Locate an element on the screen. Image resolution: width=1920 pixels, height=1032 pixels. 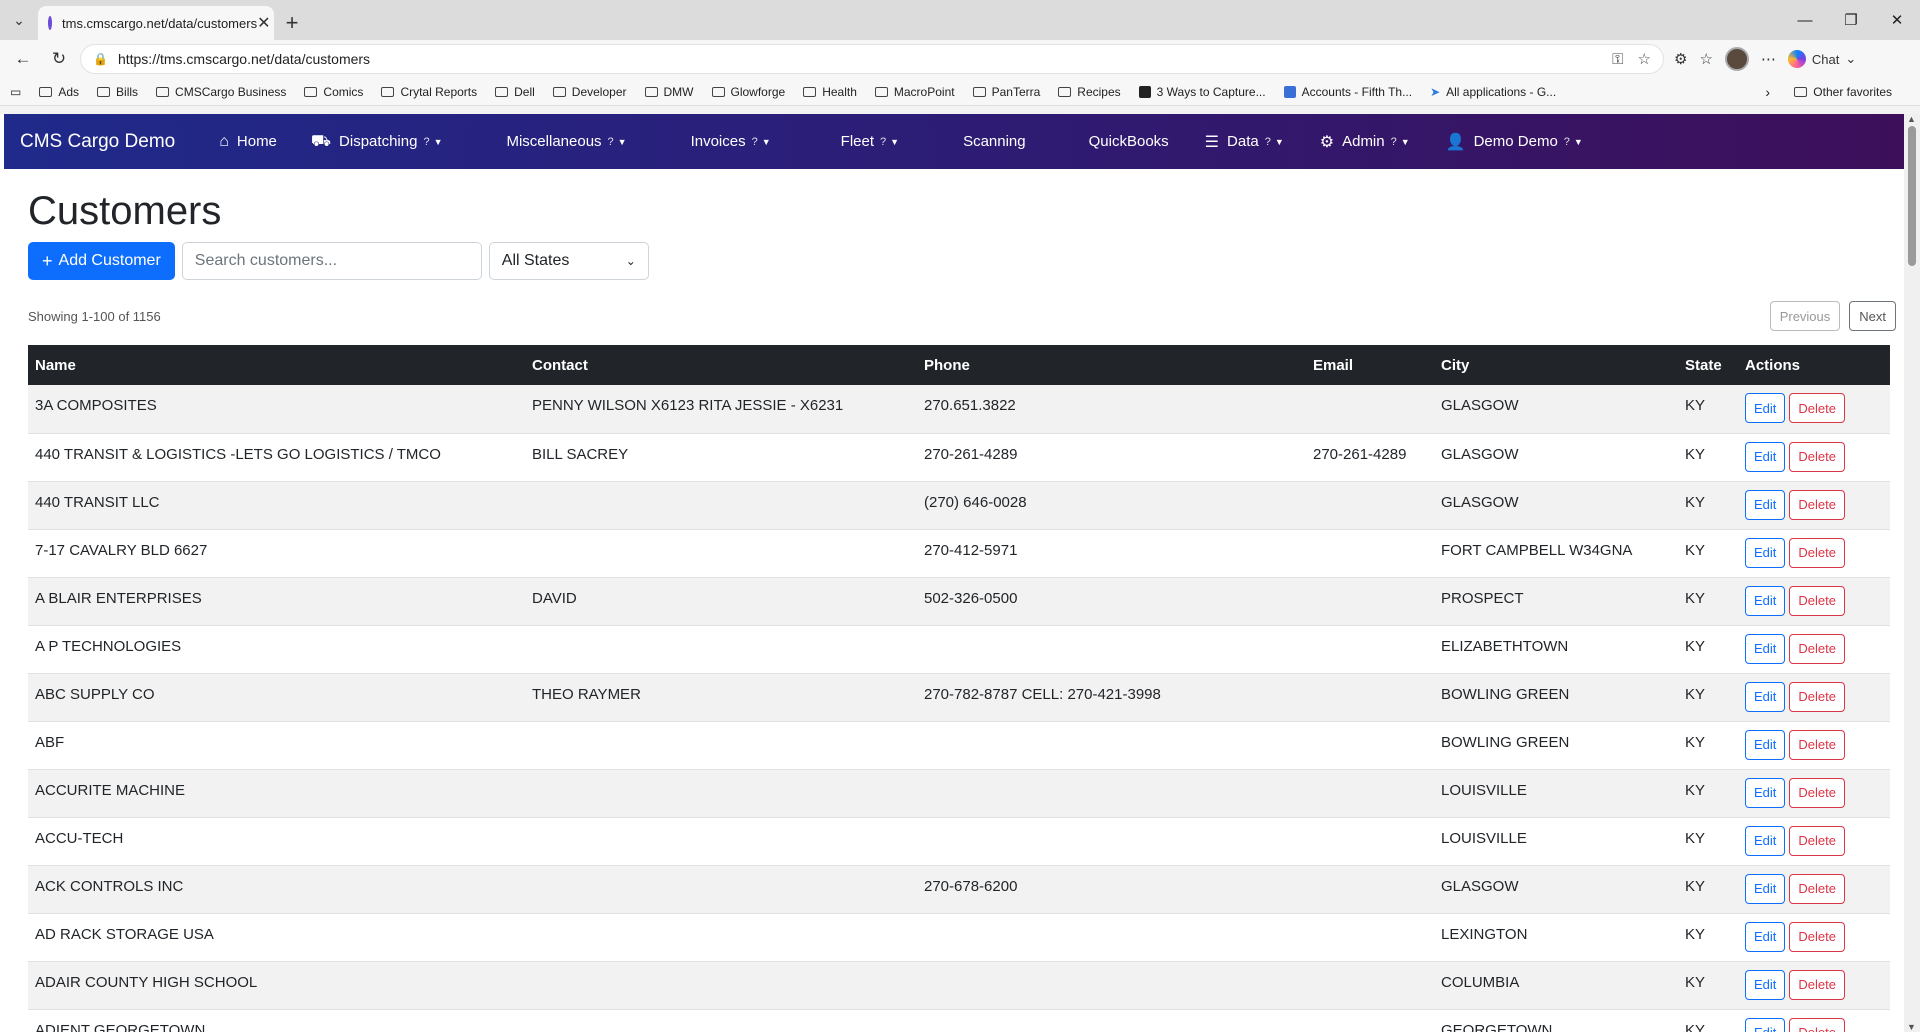
extensions-icon: ⚙ is located at coordinates (1680, 59).